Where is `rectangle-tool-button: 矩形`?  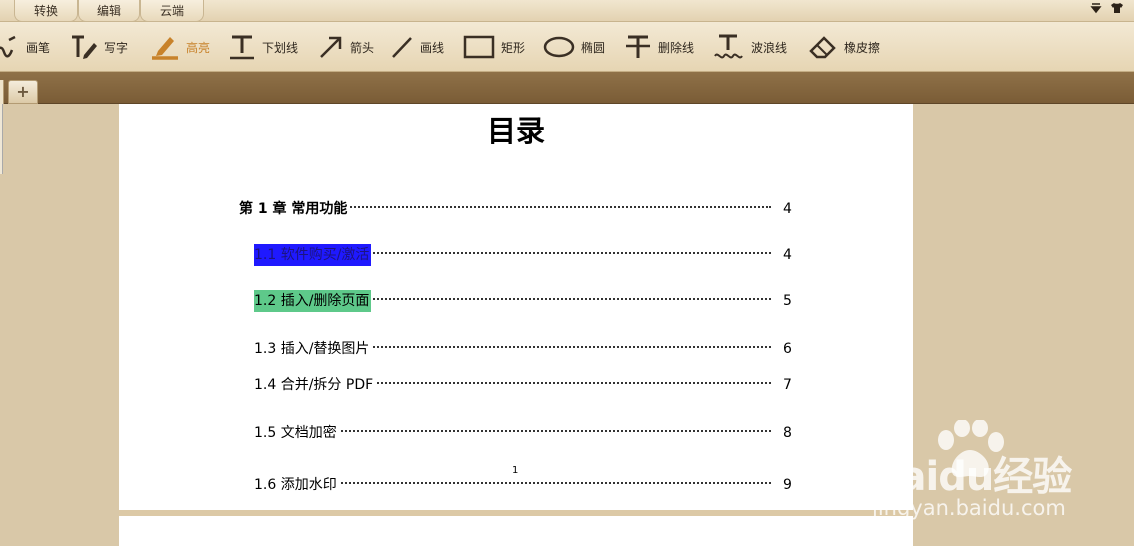
rectangle-tool-button: 矩形 is located at coordinates (494, 47).